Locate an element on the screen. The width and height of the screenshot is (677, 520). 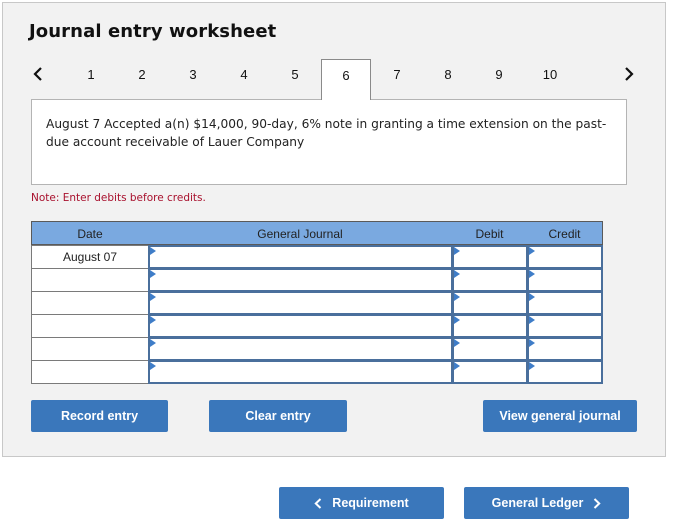
column-header-general-journal: General Journal is located at coordinates (300, 233).